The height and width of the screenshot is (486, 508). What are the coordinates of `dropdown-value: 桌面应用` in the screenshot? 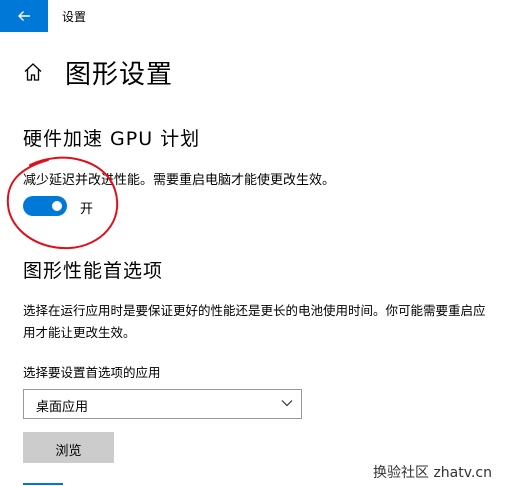 It's located at (62, 407).